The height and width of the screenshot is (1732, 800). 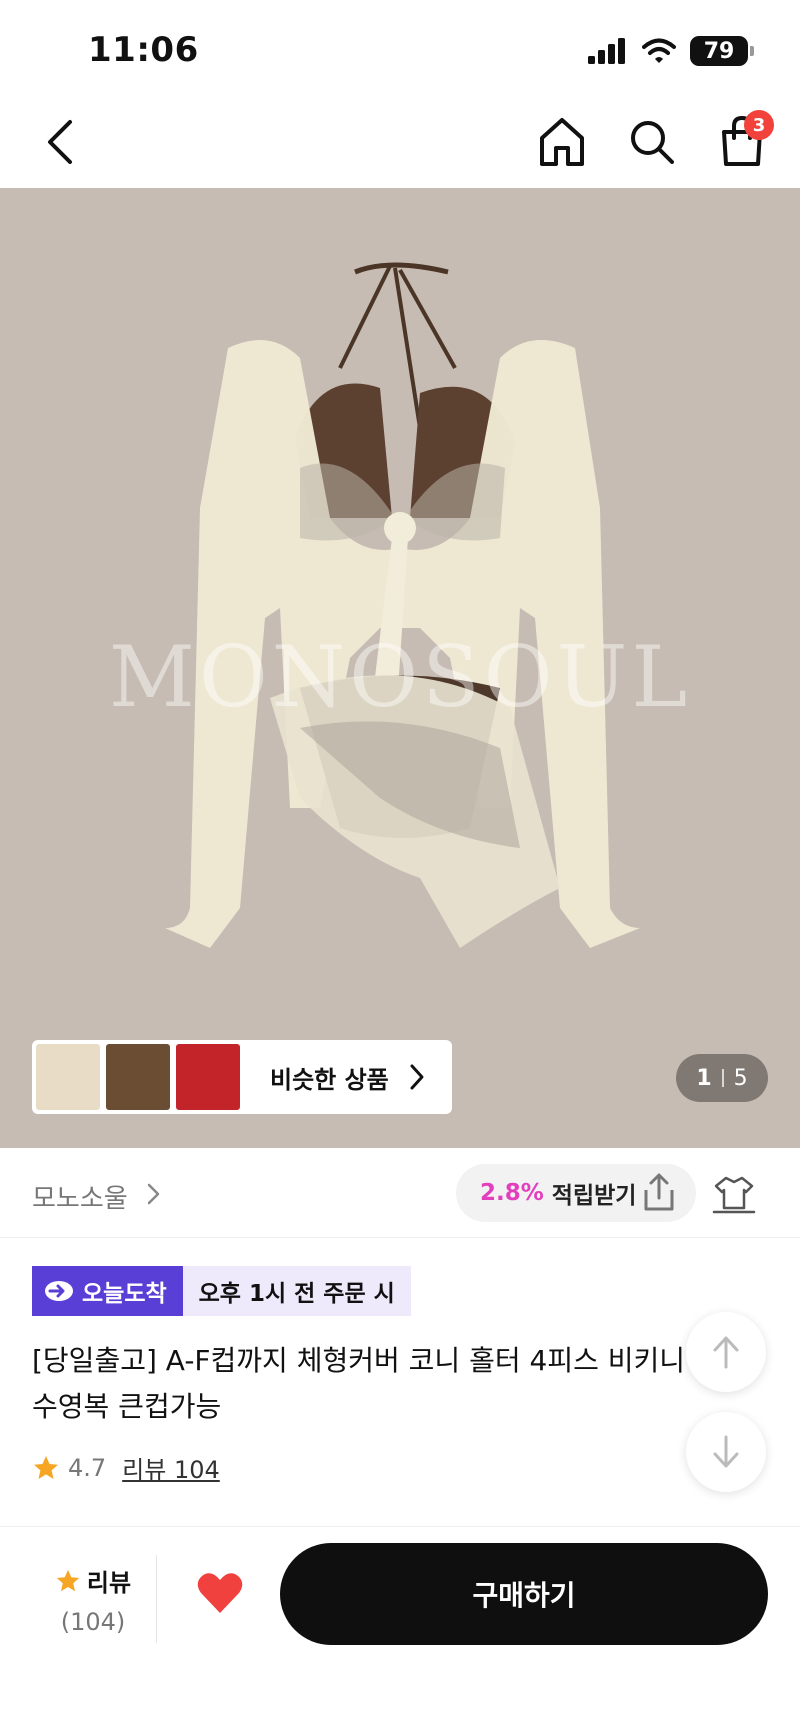 What do you see at coordinates (512, 1193) in the screenshot?
I see `reward-rate: 2.8%` at bounding box center [512, 1193].